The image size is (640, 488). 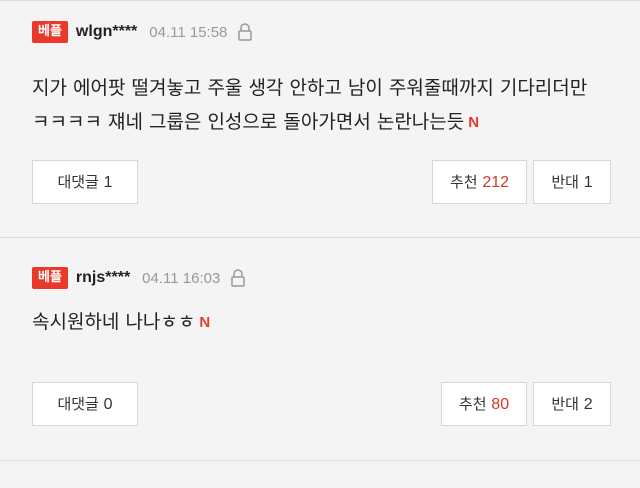 I want to click on comment-line-last: ㅋㅋㅋㅋ 쟤네 그룹은 인성으로 돌아가면서 논란나는듯 N, so click(x=309, y=122).